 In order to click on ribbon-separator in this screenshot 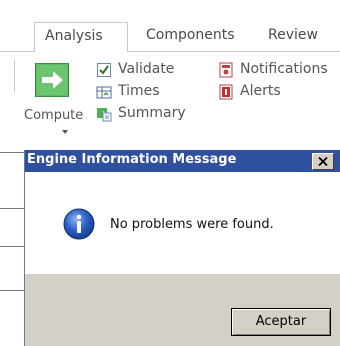, I will do `click(14, 76)`.